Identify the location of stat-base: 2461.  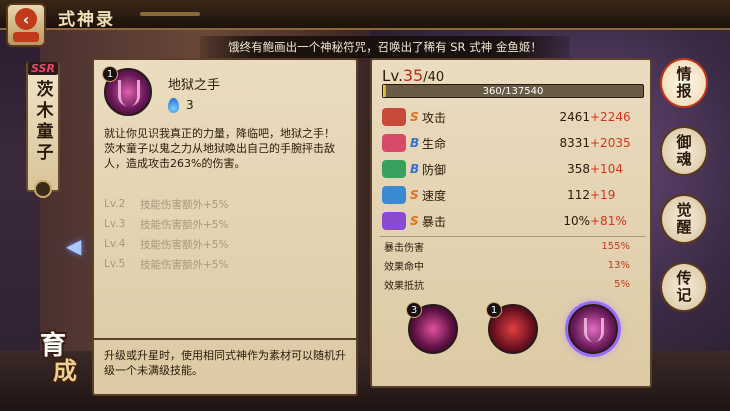
(574, 117).